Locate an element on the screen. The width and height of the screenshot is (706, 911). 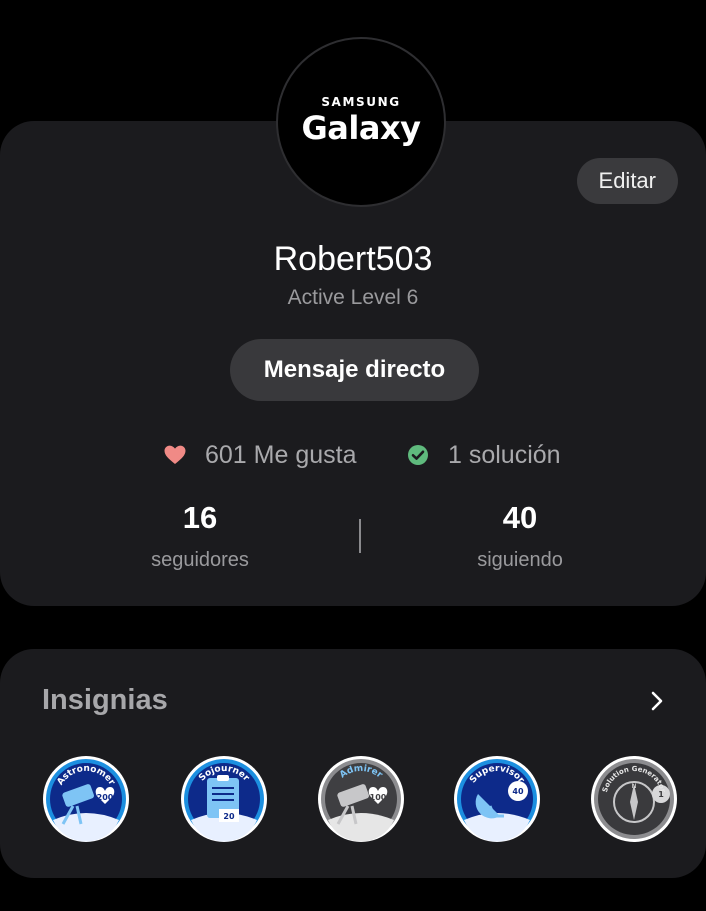
badge-supervisor-value: 40 is located at coordinates (518, 791).